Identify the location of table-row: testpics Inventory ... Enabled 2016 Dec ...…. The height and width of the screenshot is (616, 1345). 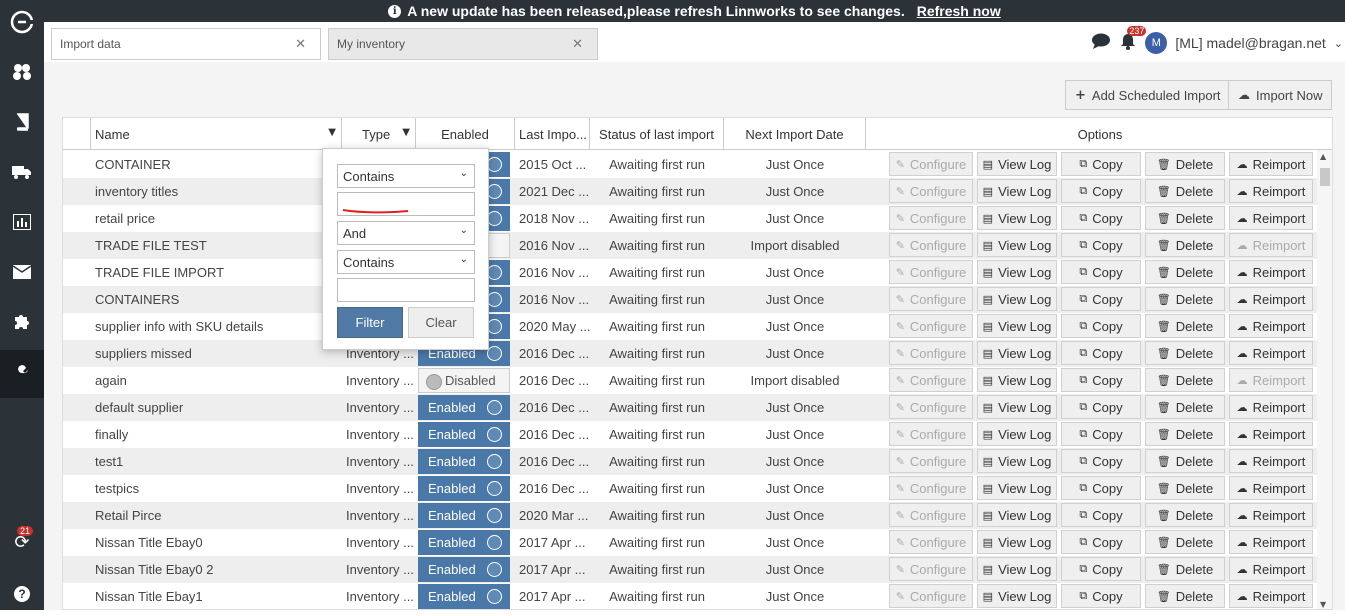
(691, 488).